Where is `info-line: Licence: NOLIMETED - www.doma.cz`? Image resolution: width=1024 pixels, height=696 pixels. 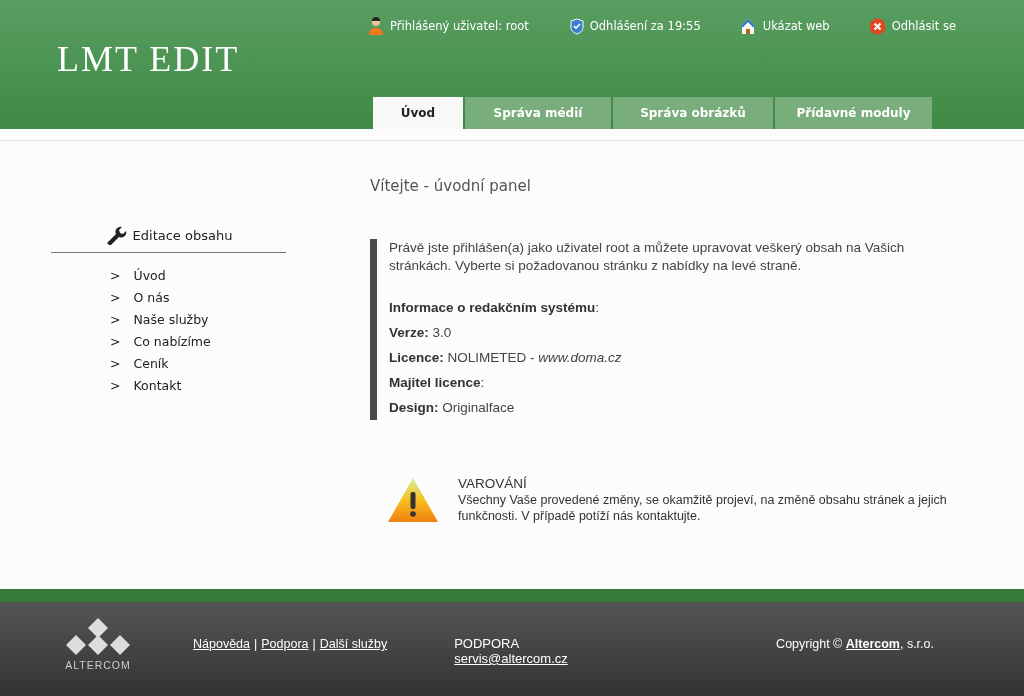 info-line: Licence: NOLIMETED - www.doma.cz is located at coordinates (506, 358).